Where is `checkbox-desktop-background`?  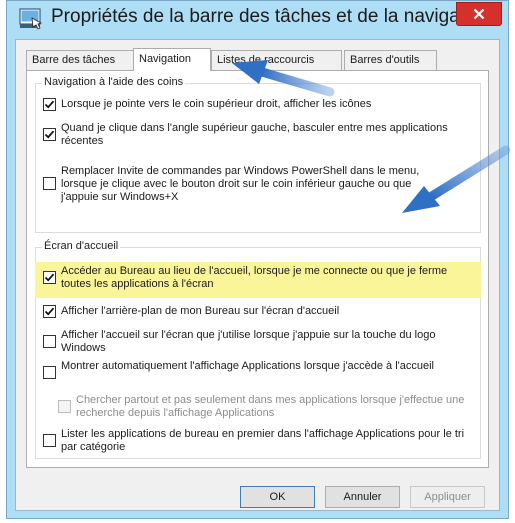
checkbox-desktop-background is located at coordinates (49, 311).